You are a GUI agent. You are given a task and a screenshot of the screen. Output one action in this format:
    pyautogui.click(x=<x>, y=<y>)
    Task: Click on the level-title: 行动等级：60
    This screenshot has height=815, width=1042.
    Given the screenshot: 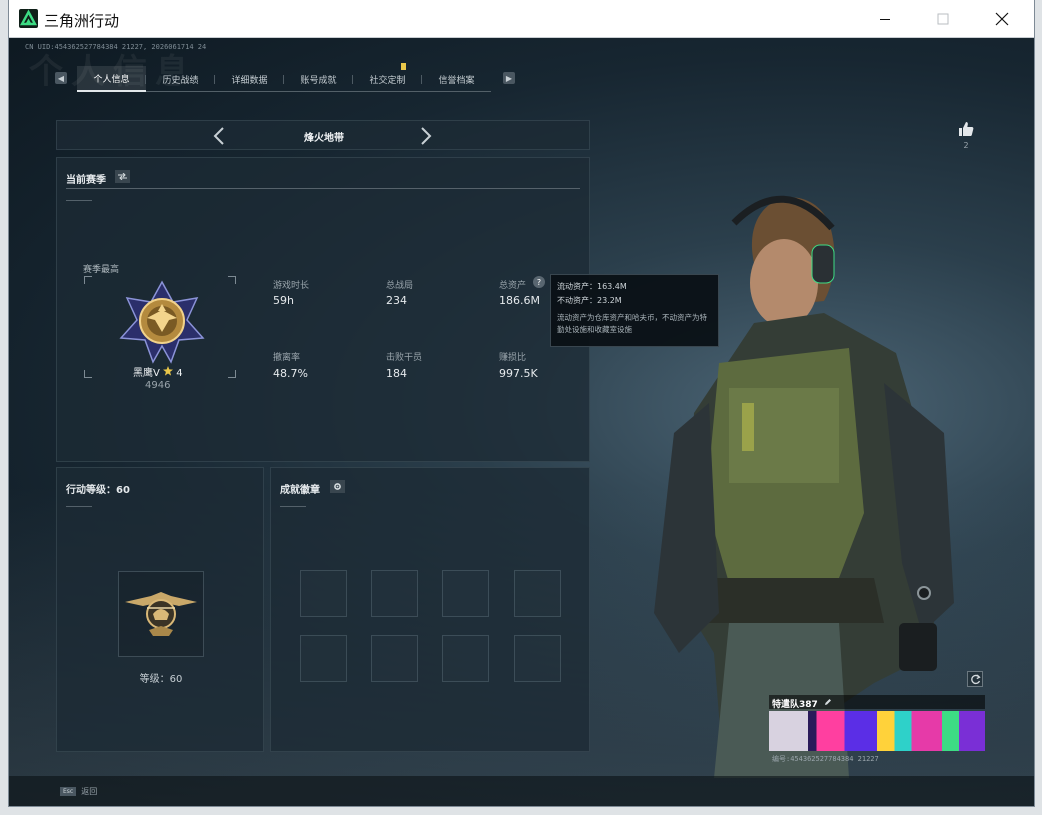 What is the action you would take?
    pyautogui.click(x=98, y=490)
    